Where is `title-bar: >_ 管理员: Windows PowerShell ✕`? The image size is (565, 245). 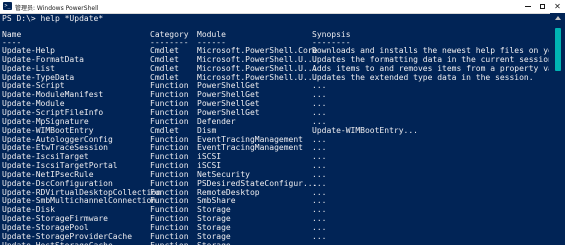
title-bar: >_ 管理员: Windows PowerShell ✕ is located at coordinates (282, 7).